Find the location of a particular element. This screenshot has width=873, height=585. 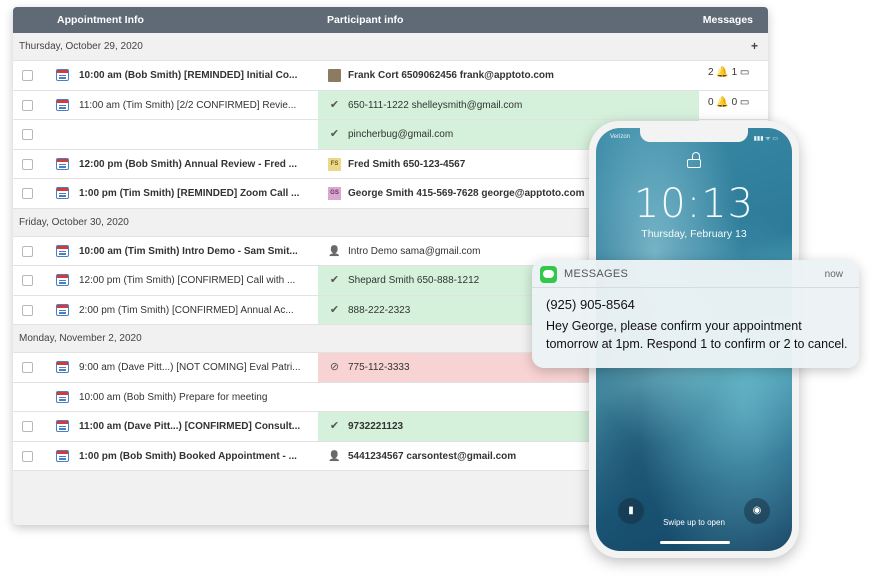

notification-sender: (925) 905-8564 is located at coordinates (590, 304).